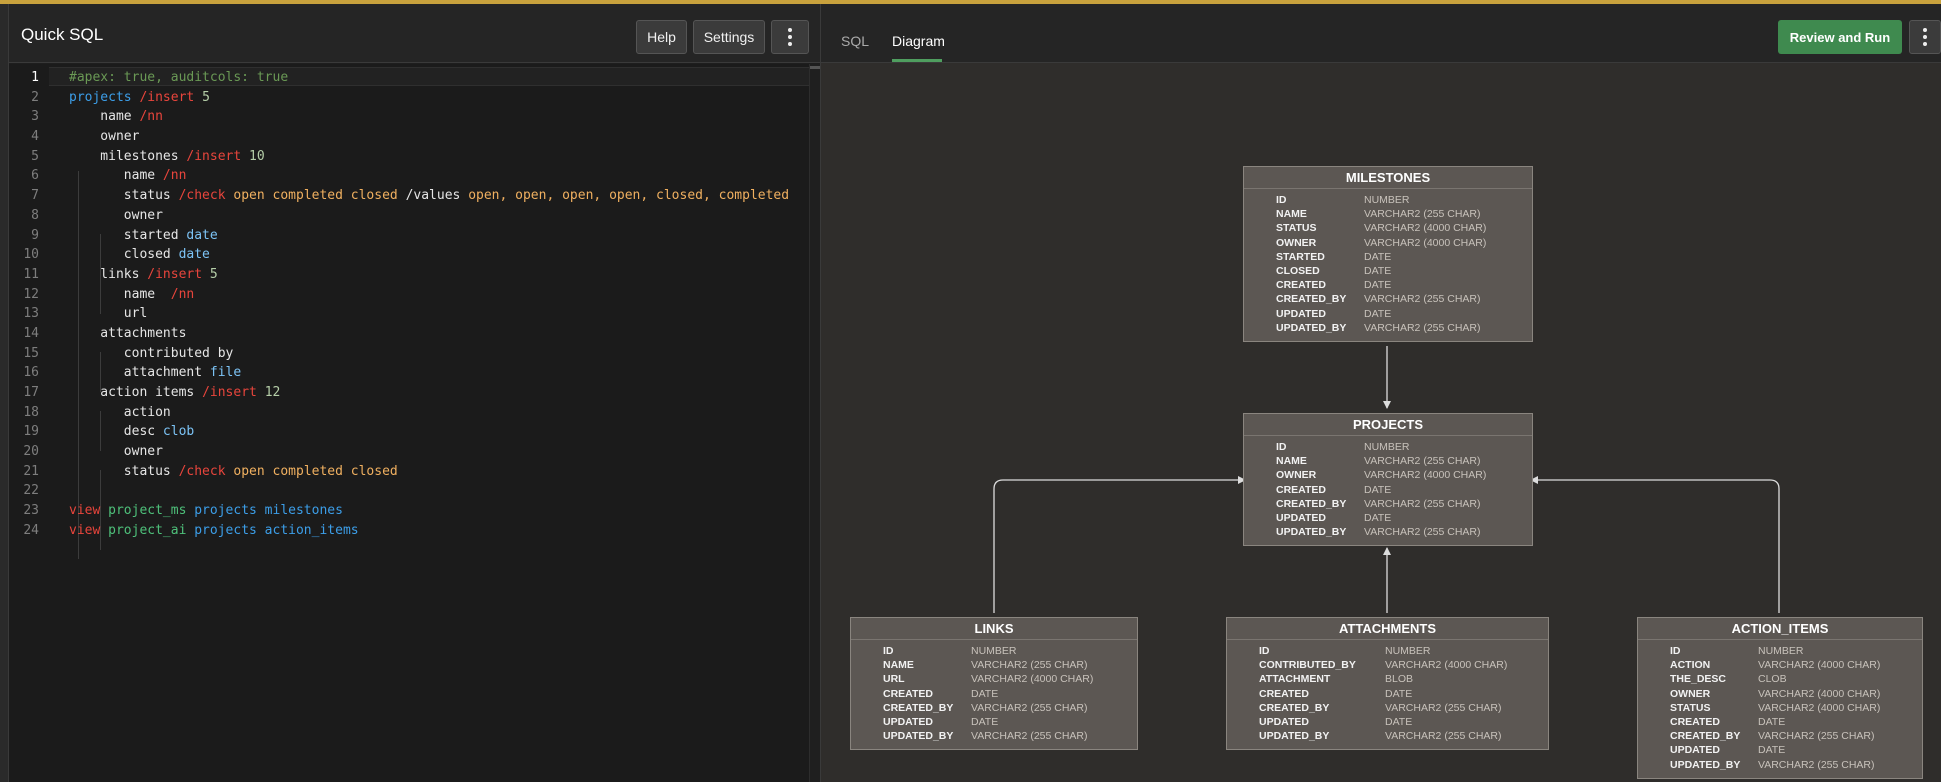 The image size is (1941, 782). What do you see at coordinates (35, 117) in the screenshot?
I see `line-number: 3` at bounding box center [35, 117].